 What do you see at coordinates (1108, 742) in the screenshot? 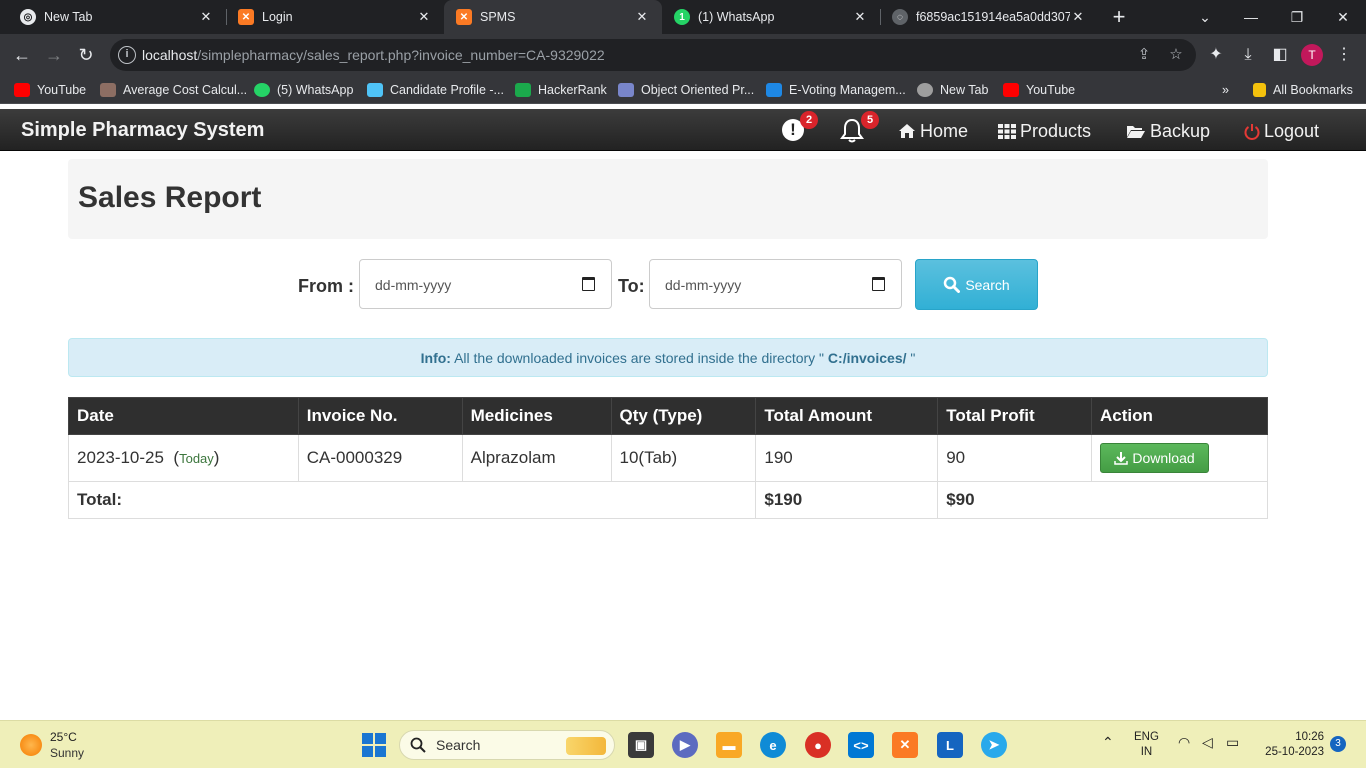
I see `tray-overflow-icon: ⌃` at bounding box center [1108, 742].